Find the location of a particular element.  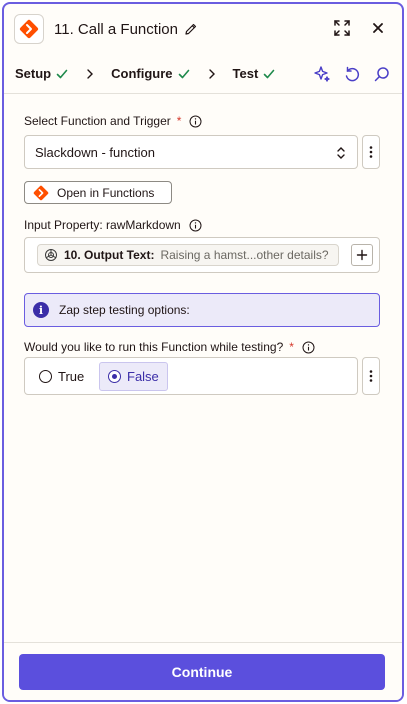

open-in-functions-button: Open in Functions is located at coordinates (98, 192).